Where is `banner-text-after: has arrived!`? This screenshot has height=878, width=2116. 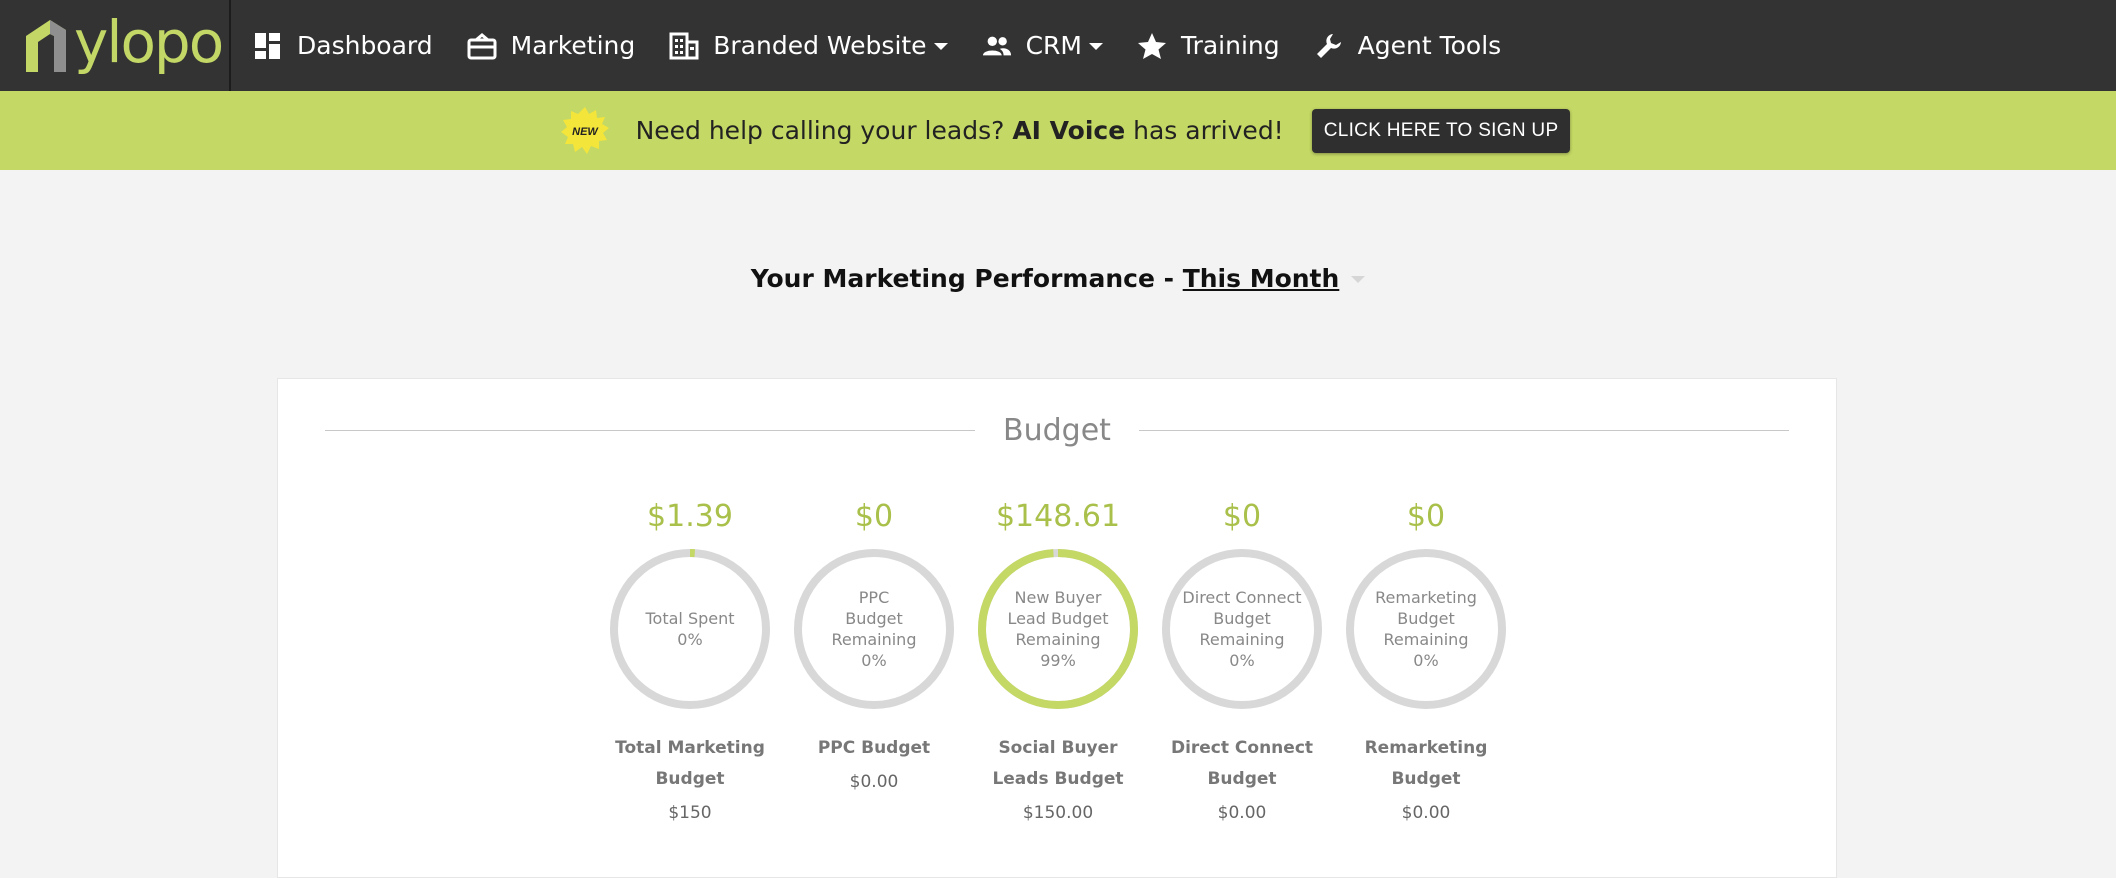 banner-text-after: has arrived! is located at coordinates (1204, 130).